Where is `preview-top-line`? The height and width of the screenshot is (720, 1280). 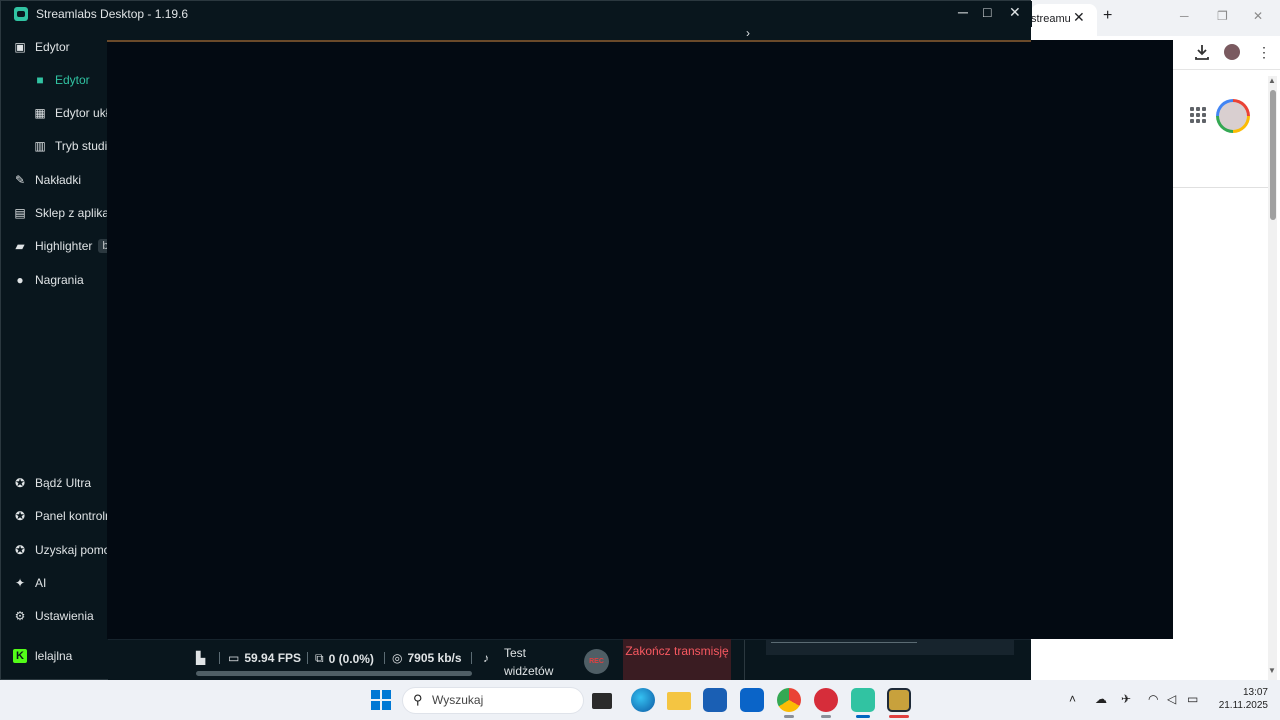
preview-top-line is located at coordinates (569, 41).